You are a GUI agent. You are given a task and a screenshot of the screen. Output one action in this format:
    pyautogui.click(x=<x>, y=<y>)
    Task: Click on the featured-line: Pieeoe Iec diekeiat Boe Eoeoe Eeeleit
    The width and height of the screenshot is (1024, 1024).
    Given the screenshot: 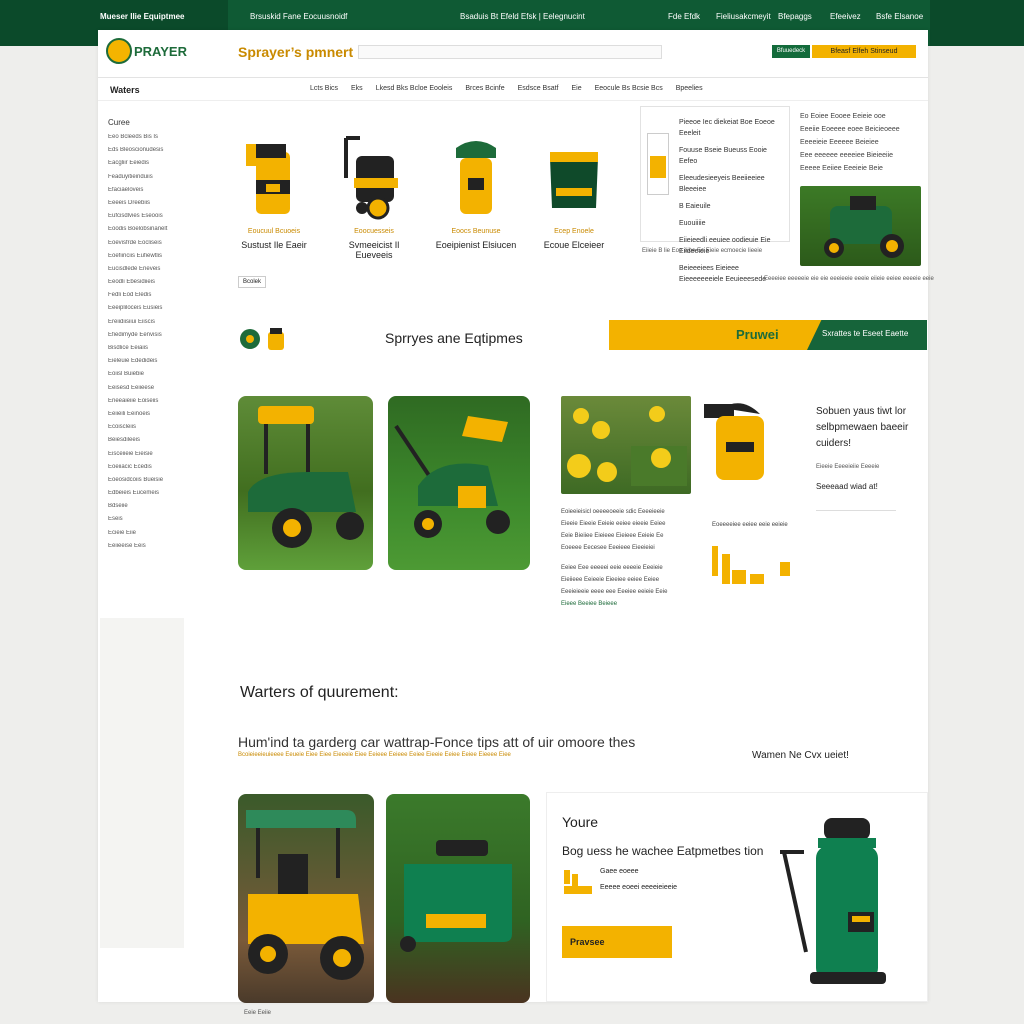 What is the action you would take?
    pyautogui.click(x=727, y=128)
    